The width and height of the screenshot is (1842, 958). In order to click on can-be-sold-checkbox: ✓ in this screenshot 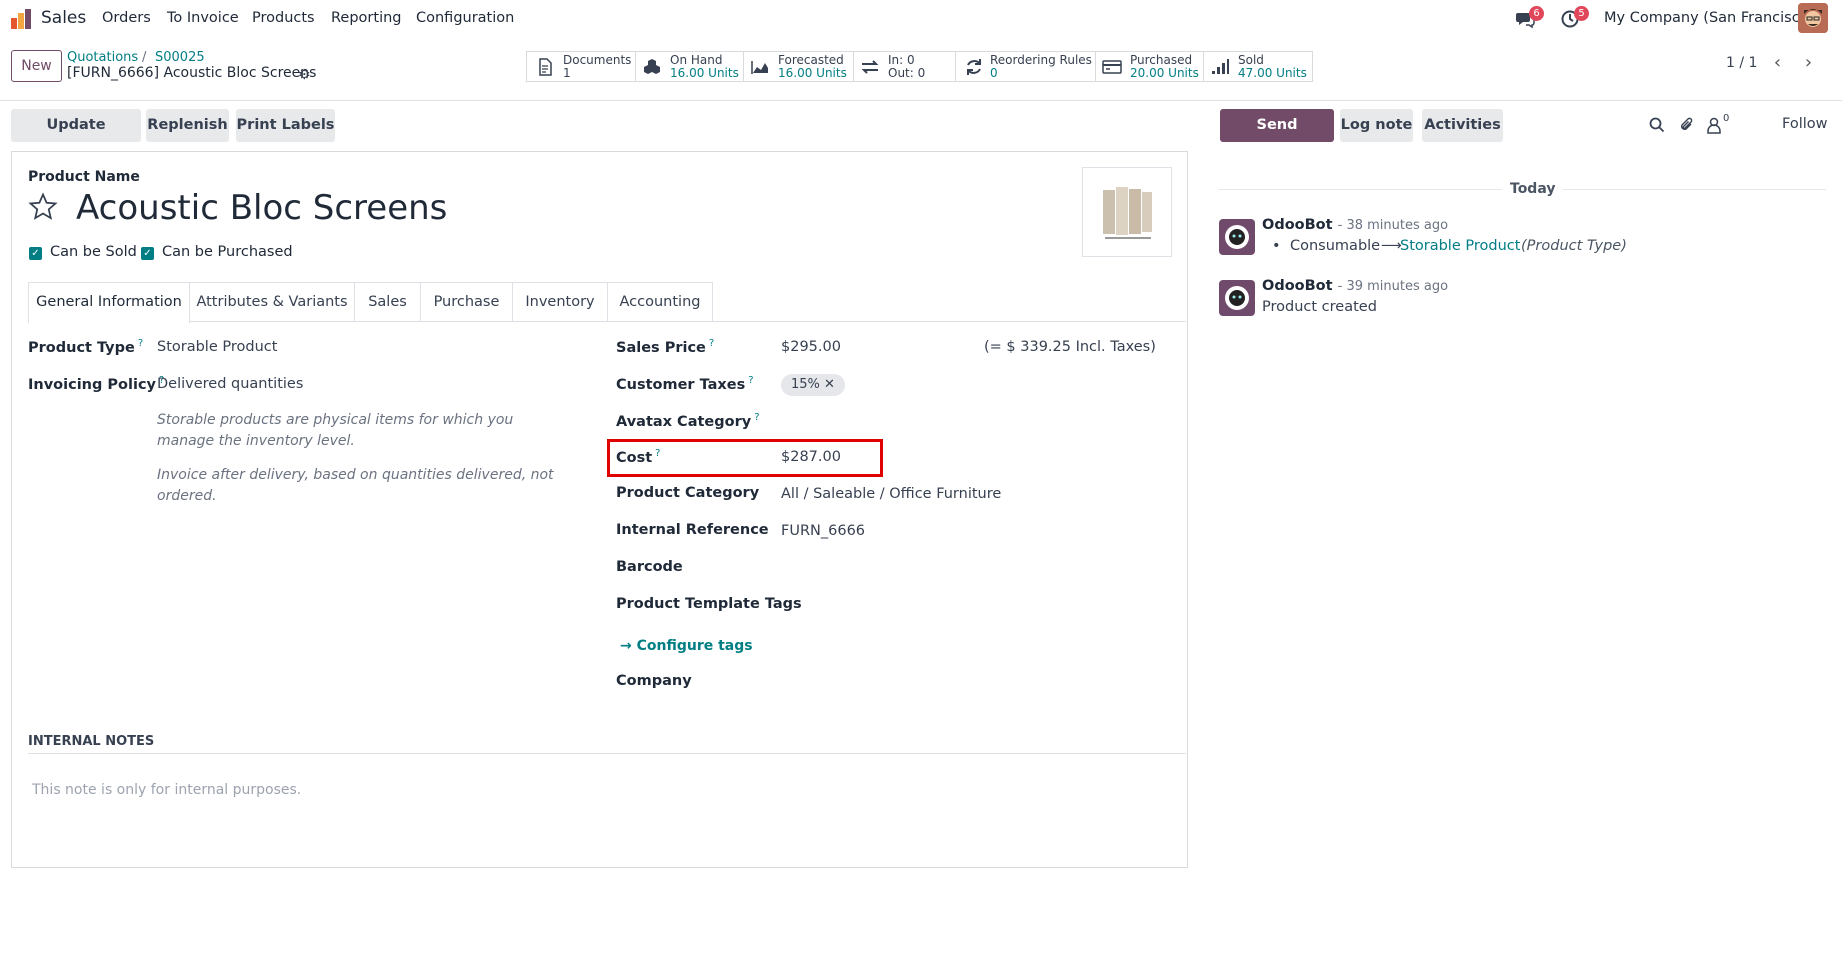, I will do `click(35, 253)`.